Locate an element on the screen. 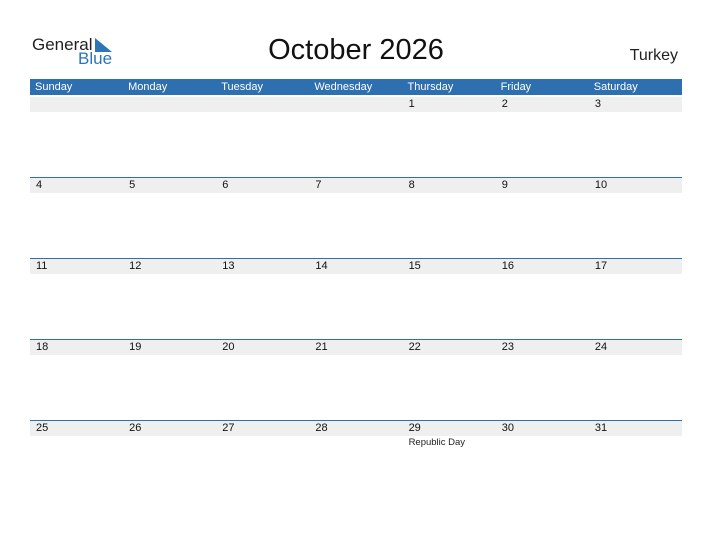 The image size is (712, 550). day-number: 29 is located at coordinates (414, 428).